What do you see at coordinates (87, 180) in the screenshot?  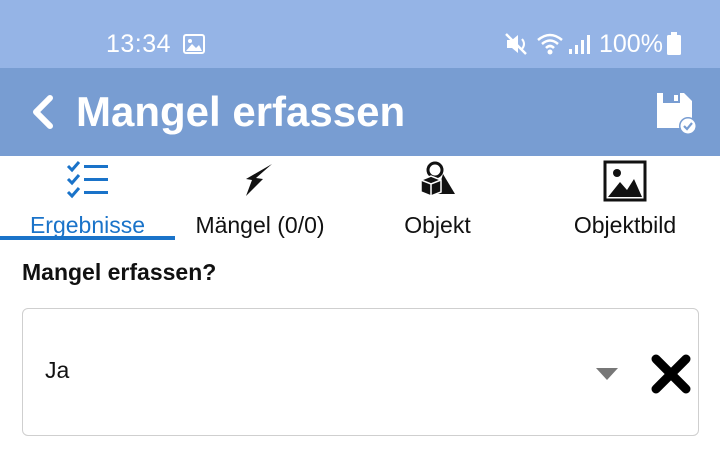 I see `checklist-icon` at bounding box center [87, 180].